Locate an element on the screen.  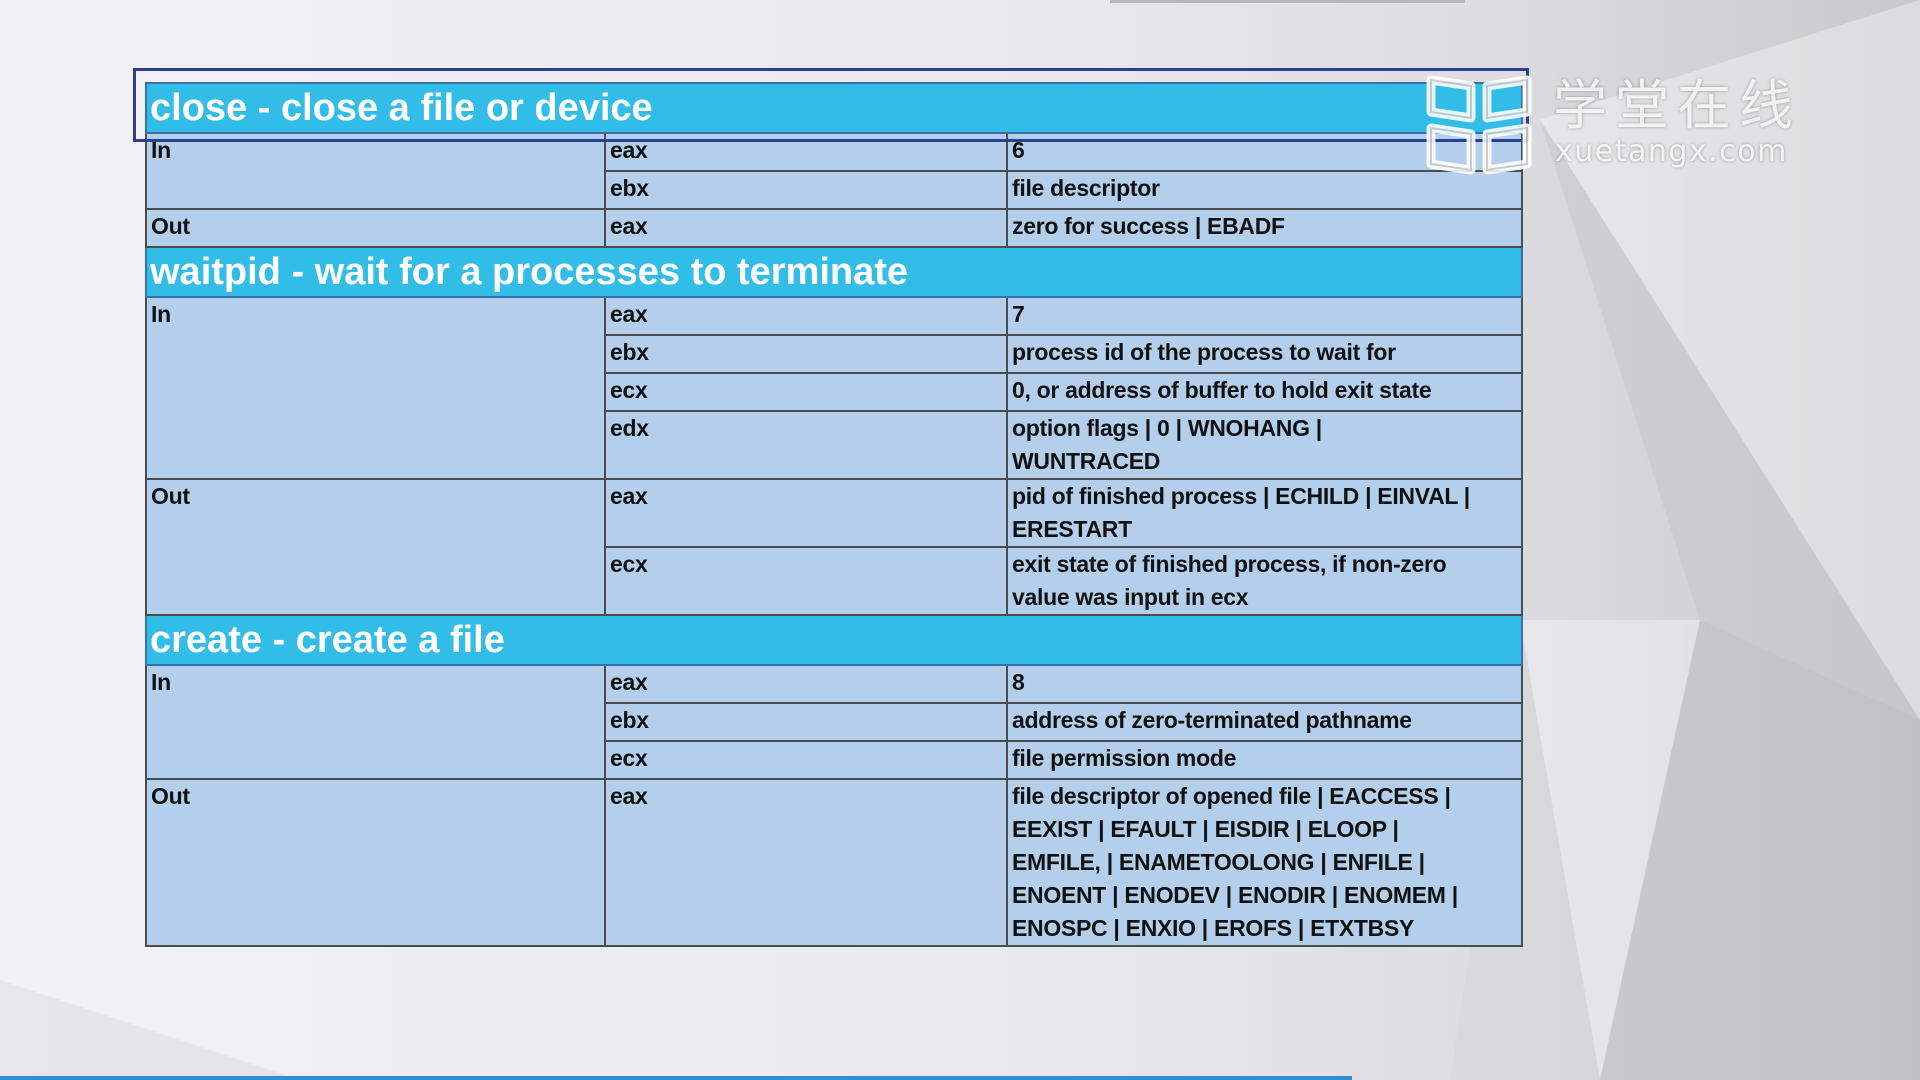
xuetangx-logo-icon is located at coordinates (1479, 125).